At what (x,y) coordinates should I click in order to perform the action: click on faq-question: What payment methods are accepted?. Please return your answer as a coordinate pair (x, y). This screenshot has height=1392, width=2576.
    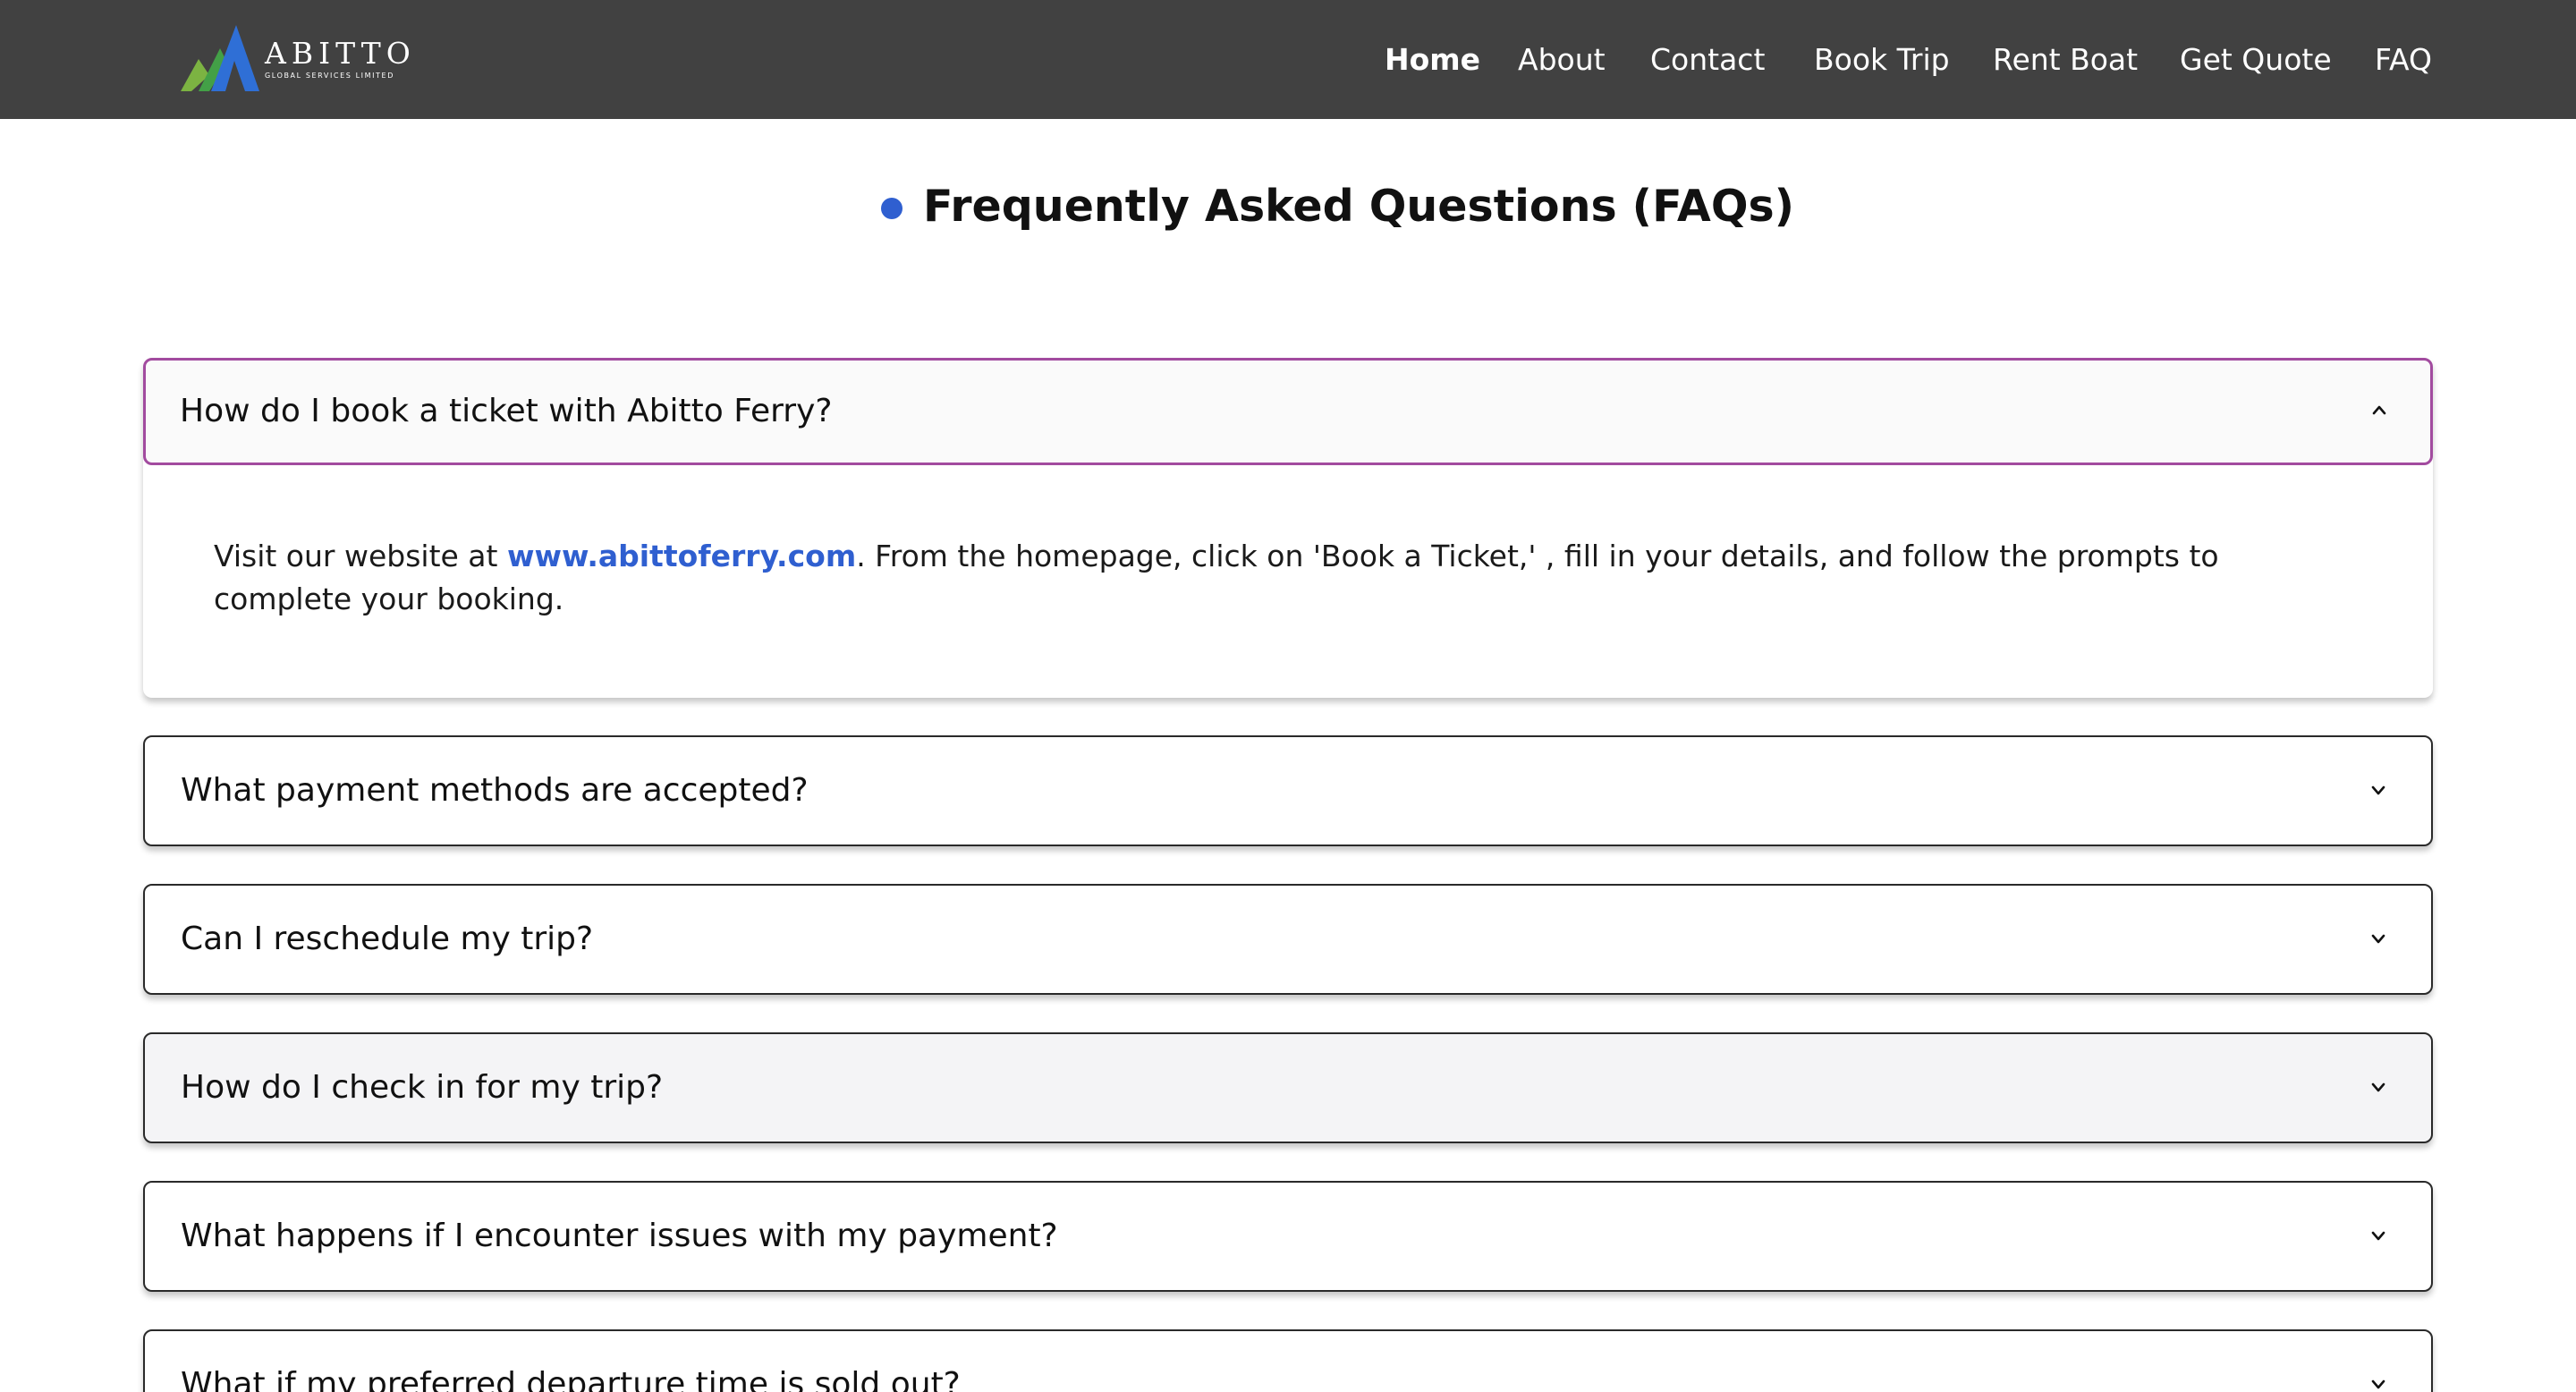
    Looking at the image, I should click on (495, 790).